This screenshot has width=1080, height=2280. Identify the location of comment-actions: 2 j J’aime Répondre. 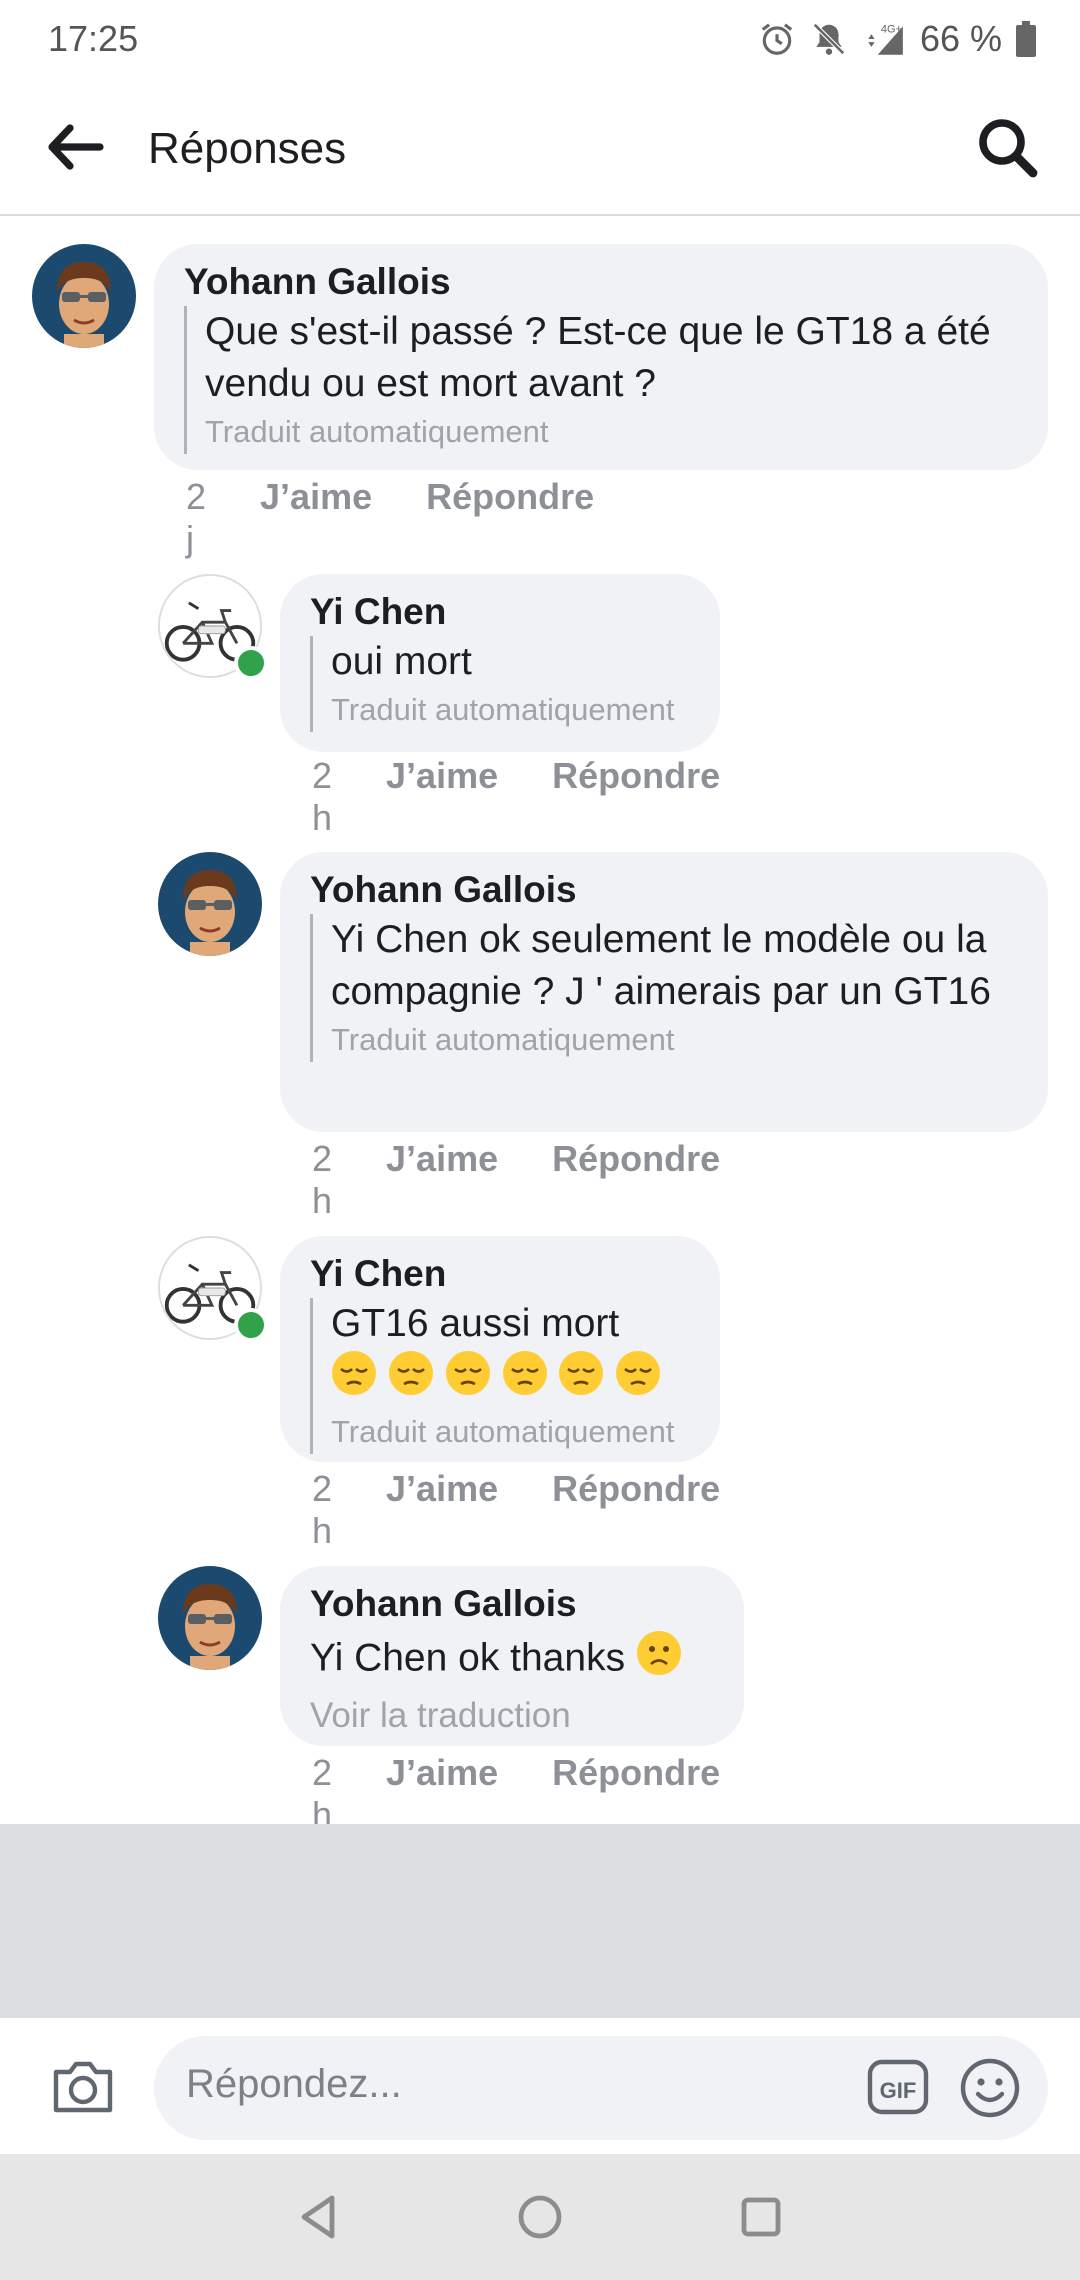
(390, 518).